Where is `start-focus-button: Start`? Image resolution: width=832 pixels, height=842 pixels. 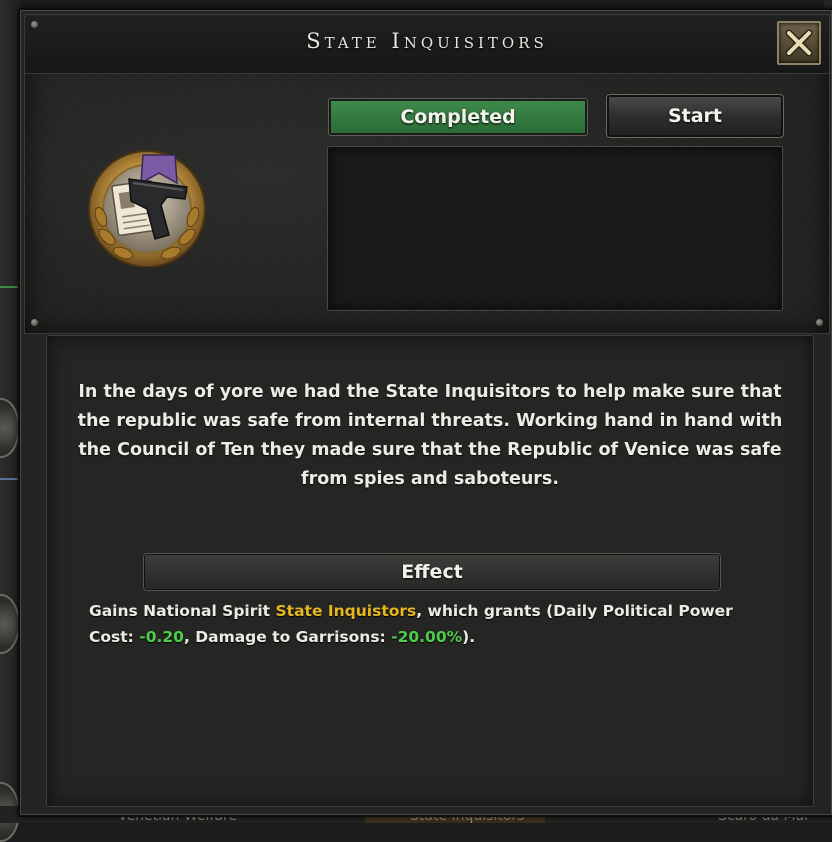
start-focus-button: Start is located at coordinates (695, 116).